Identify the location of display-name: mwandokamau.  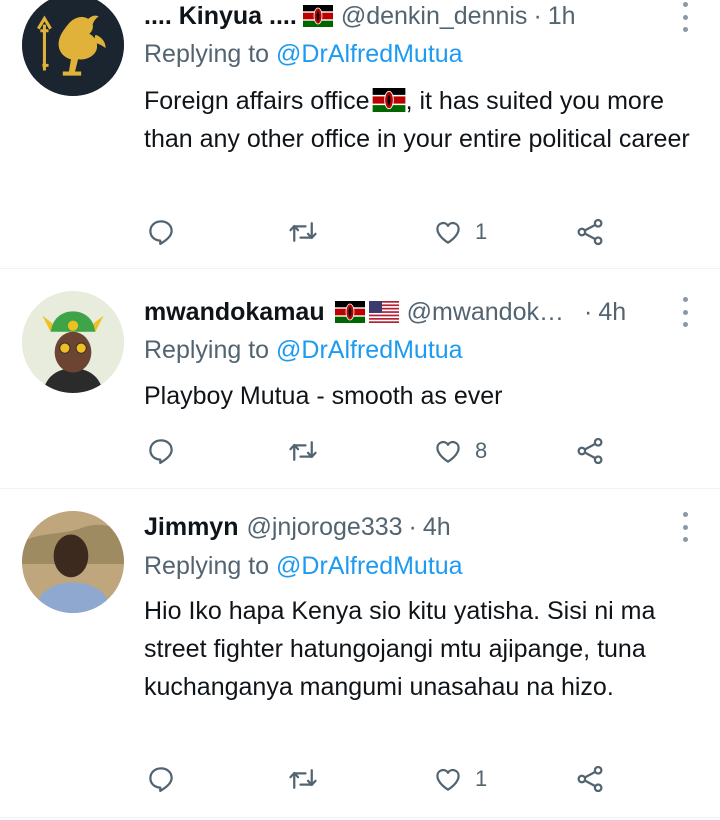
(234, 312).